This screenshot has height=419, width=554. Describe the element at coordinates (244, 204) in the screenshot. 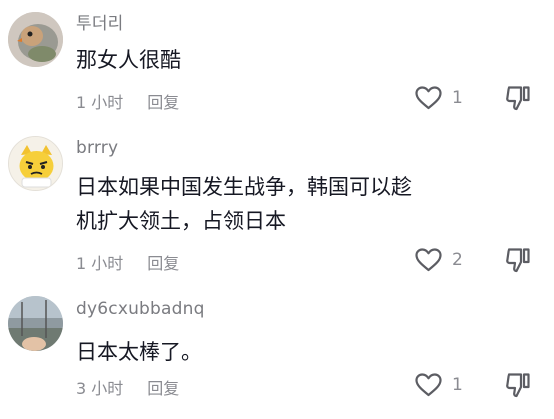

I see `comment-text: 日本如果中国发生战争，韩国可以趁机扩大领土，占领日本` at that location.